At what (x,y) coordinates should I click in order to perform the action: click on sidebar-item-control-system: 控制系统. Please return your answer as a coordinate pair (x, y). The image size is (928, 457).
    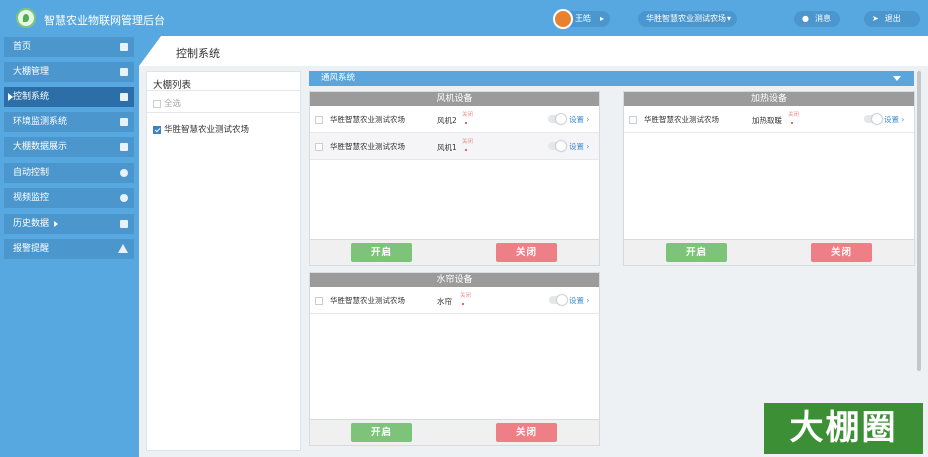
    Looking at the image, I should click on (69, 97).